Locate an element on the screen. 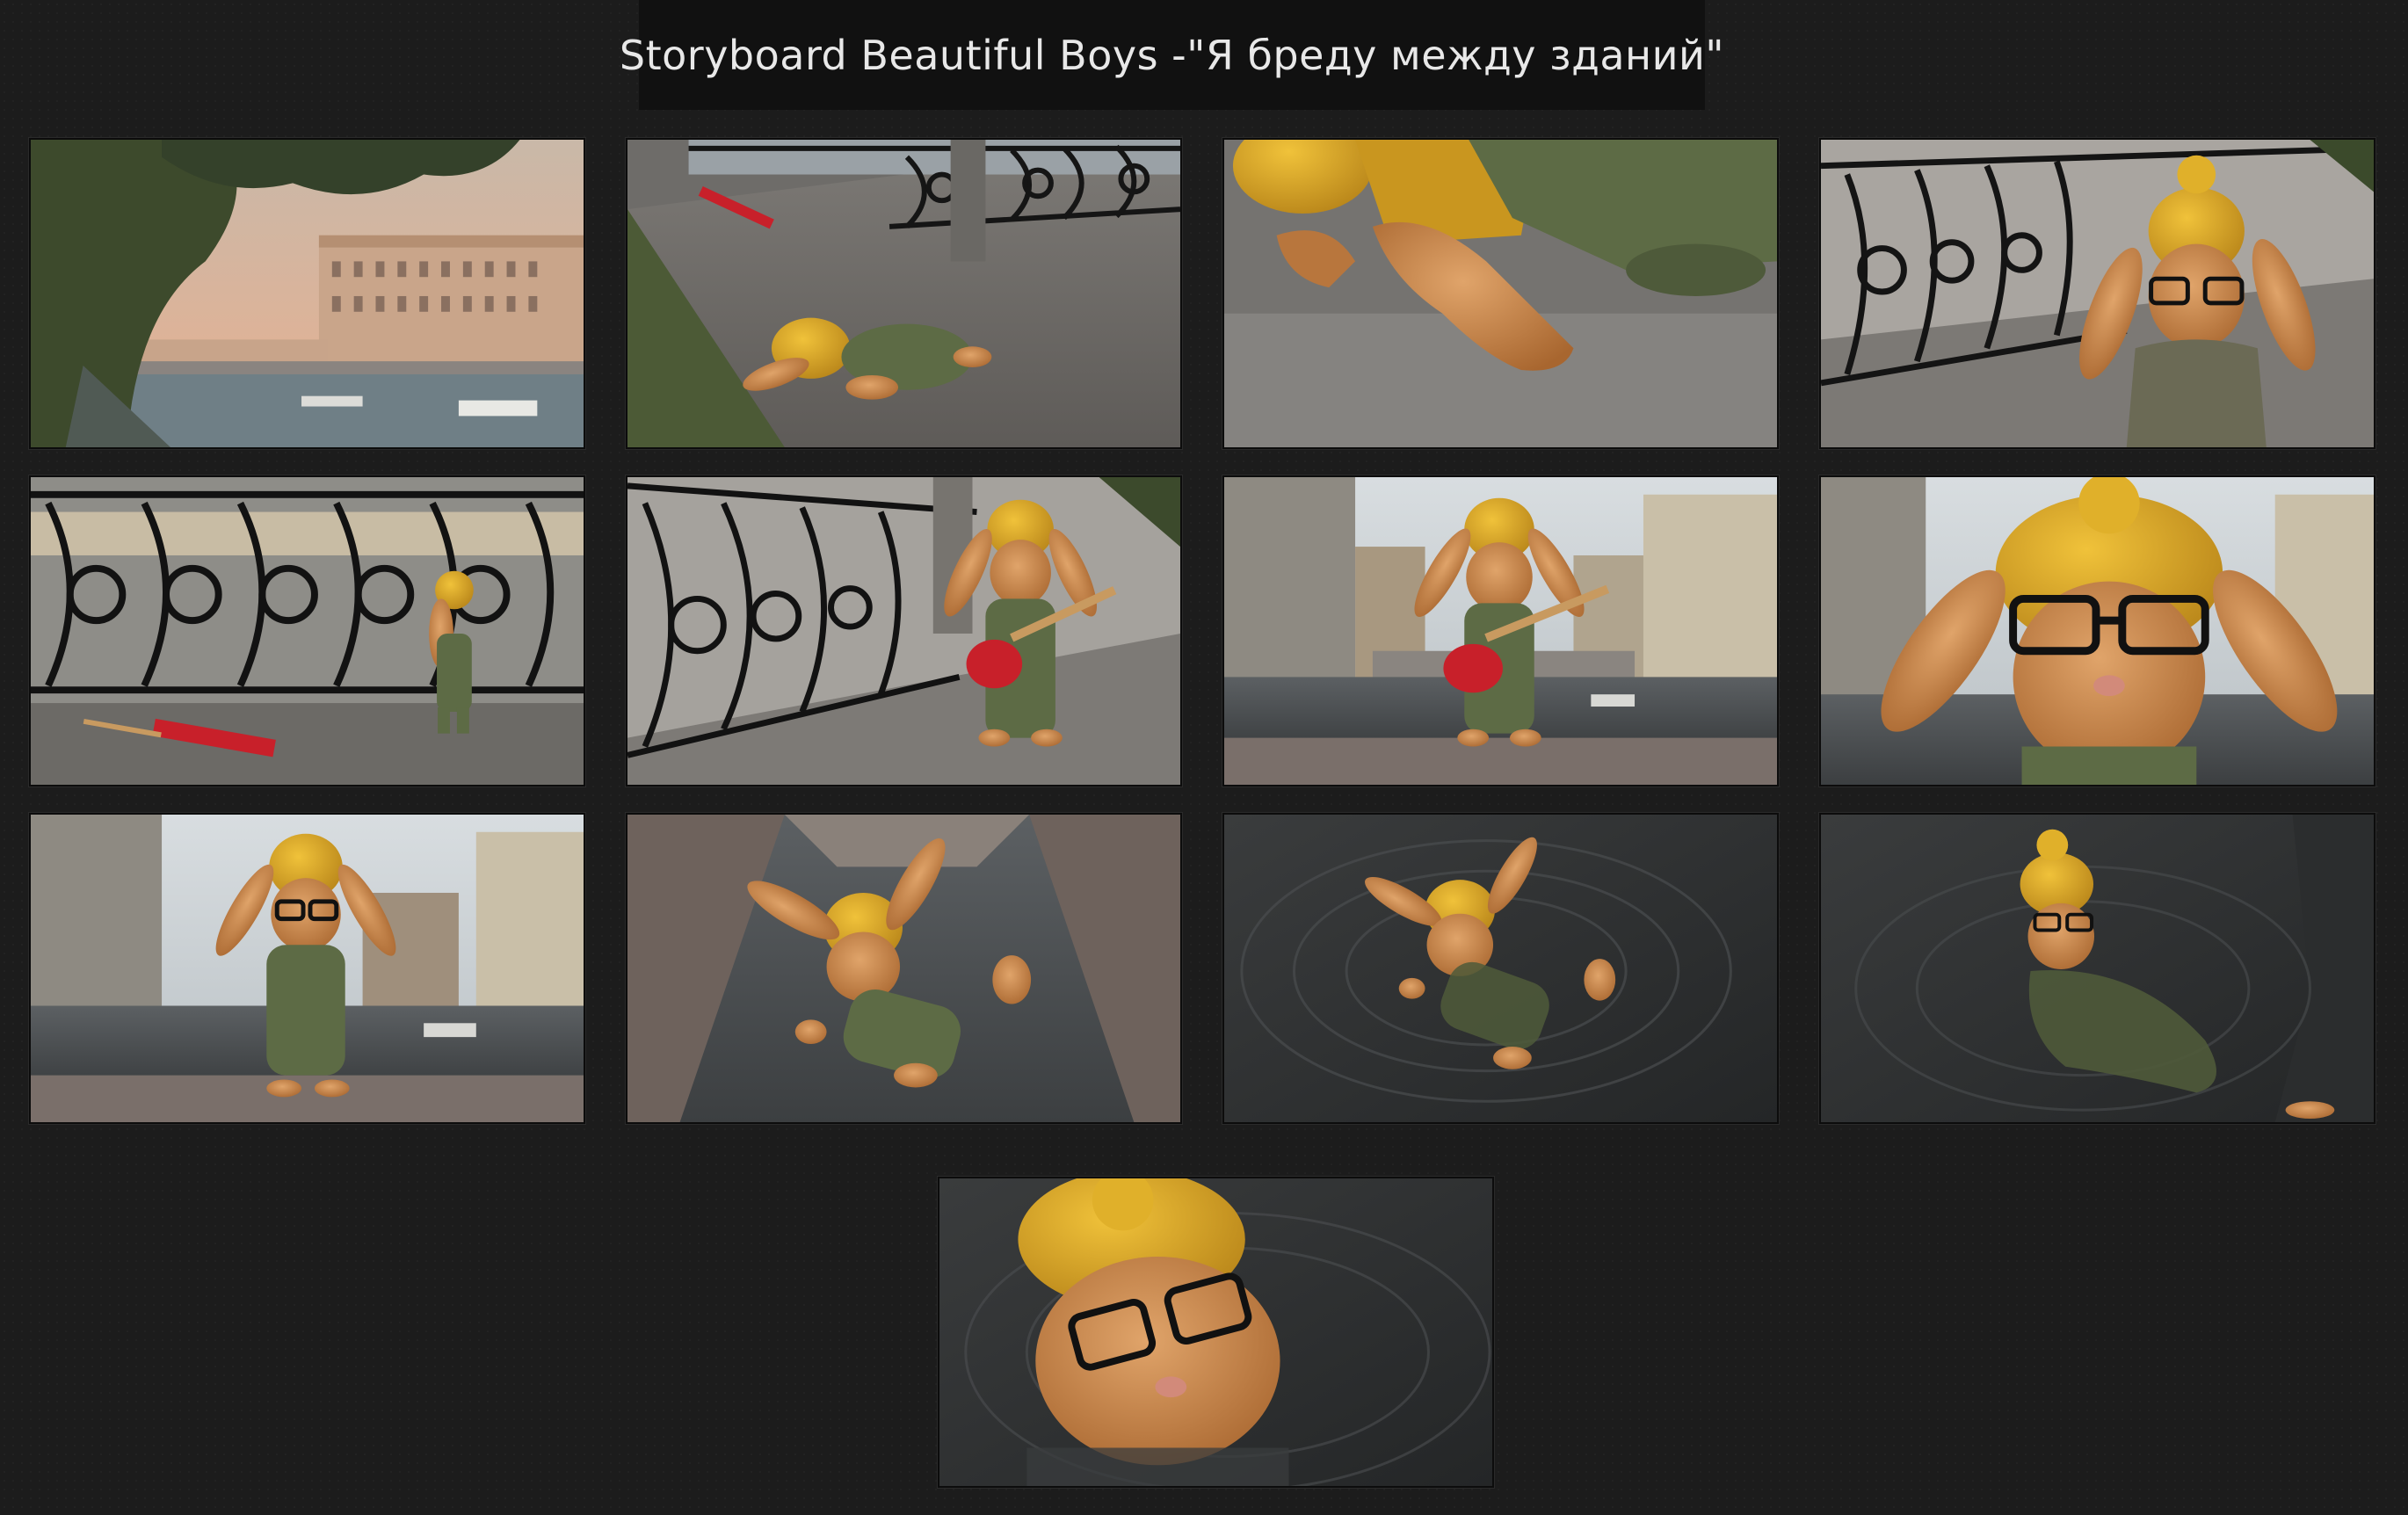 This screenshot has width=2408, height=1515. bunny-with-guitar-railing-image is located at coordinates (903, 631).